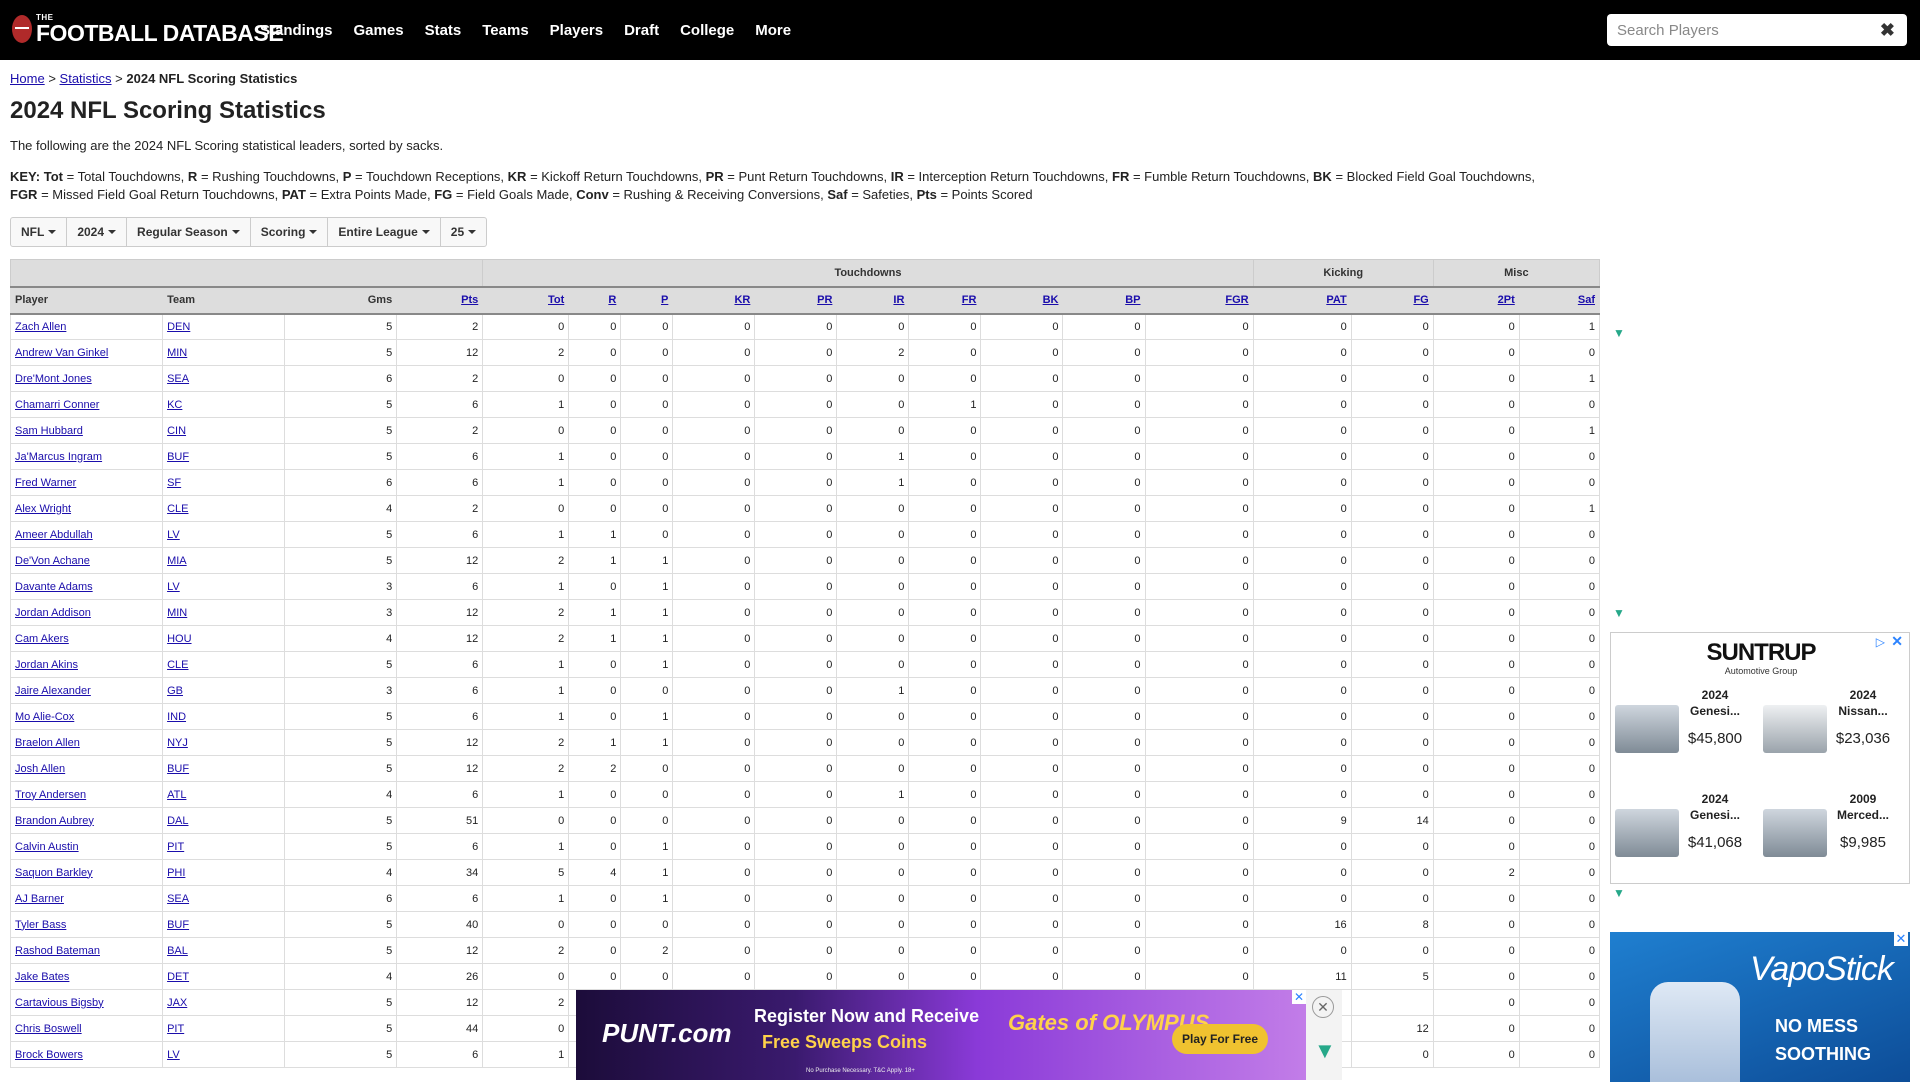 This screenshot has height=1082, width=1920. I want to click on ad-car-tile: 2024 Nissan... $23,036, so click(1829, 732).